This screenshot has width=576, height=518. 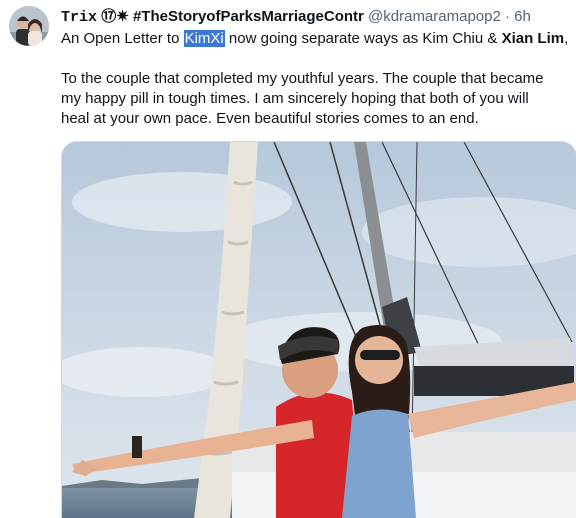 I want to click on bold-name: Xian Lim, so click(x=533, y=38).